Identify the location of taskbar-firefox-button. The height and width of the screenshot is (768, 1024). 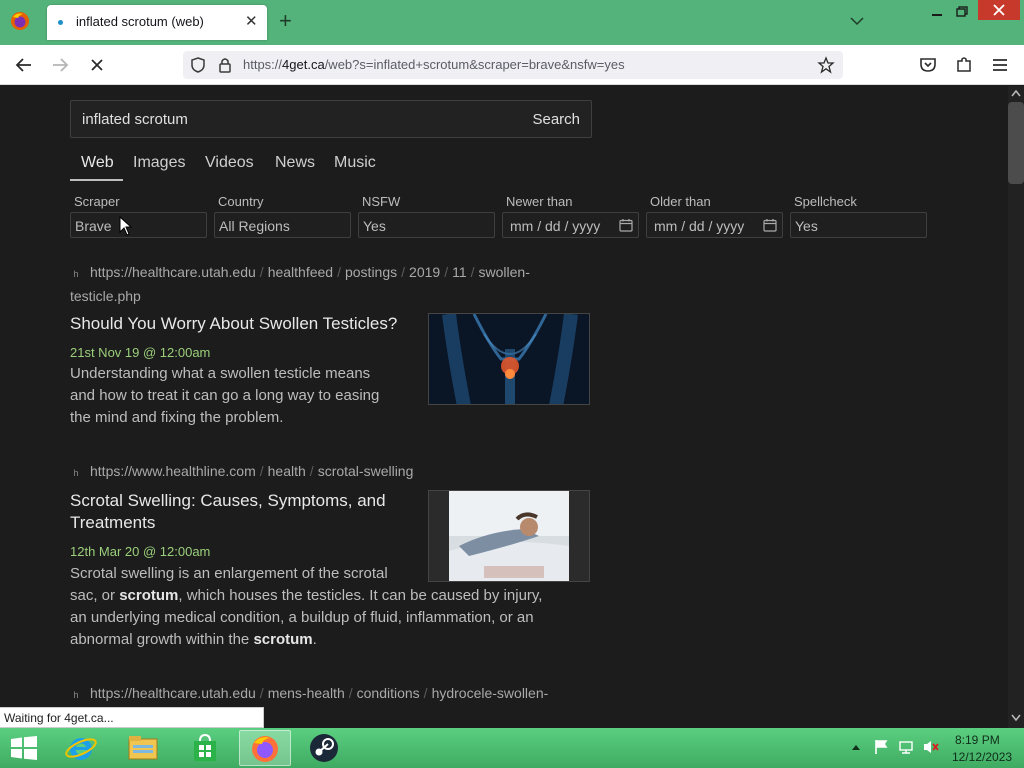
(265, 748).